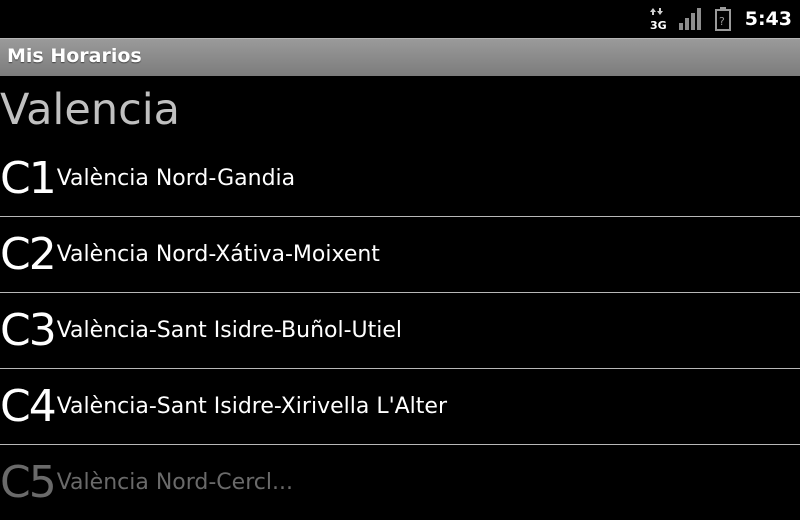 The image size is (800, 520). What do you see at coordinates (229, 330) in the screenshot?
I see `route-name: València-Sant Isidre-Buñol-Utiel` at bounding box center [229, 330].